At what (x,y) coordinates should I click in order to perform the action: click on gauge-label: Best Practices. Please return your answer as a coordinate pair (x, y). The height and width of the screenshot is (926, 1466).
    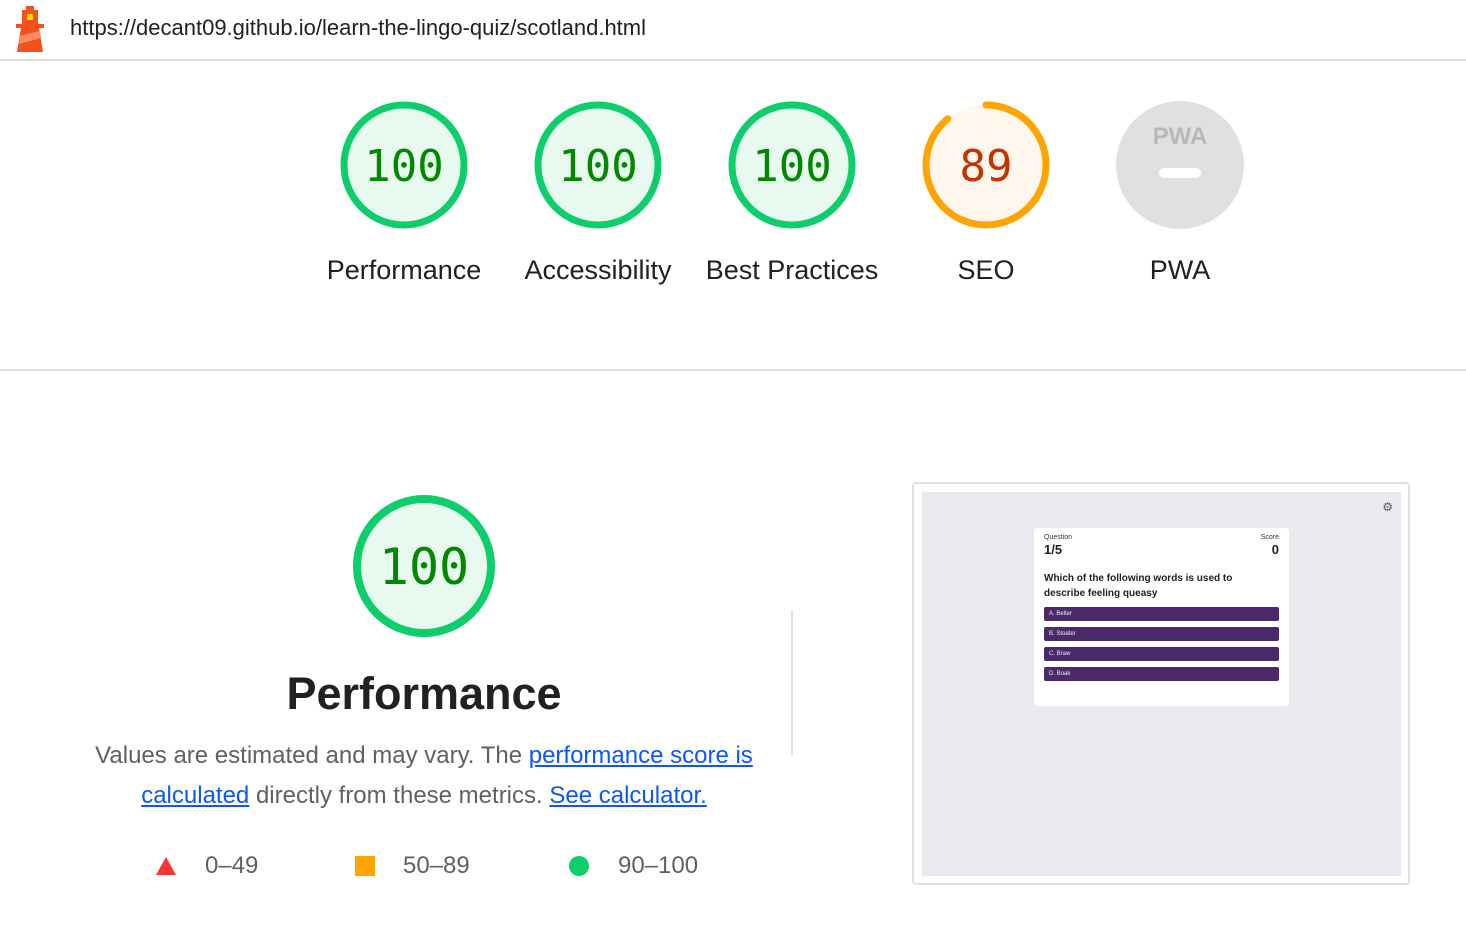
    Looking at the image, I should click on (792, 270).